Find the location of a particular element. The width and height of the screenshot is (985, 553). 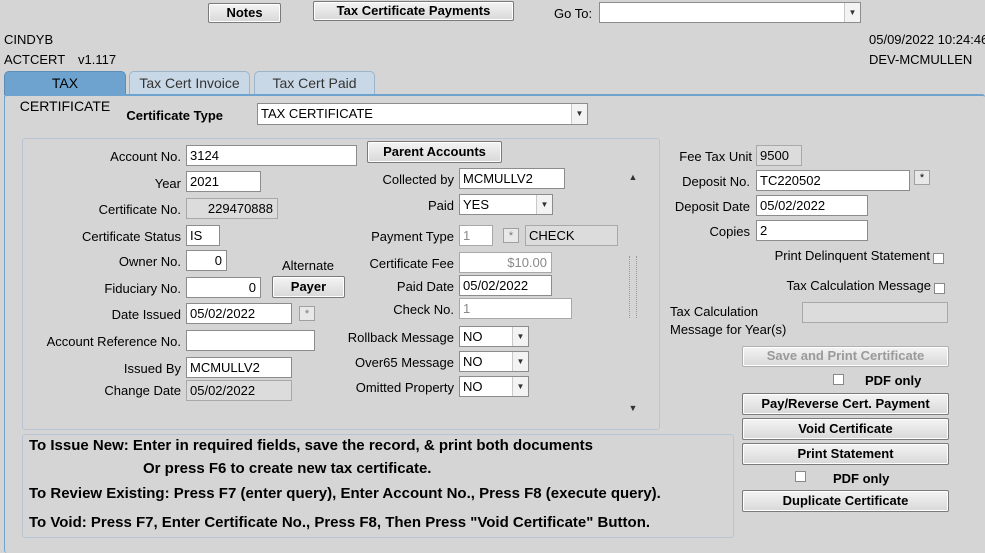

collected-by-field: MCMULLV2 is located at coordinates (512, 178).